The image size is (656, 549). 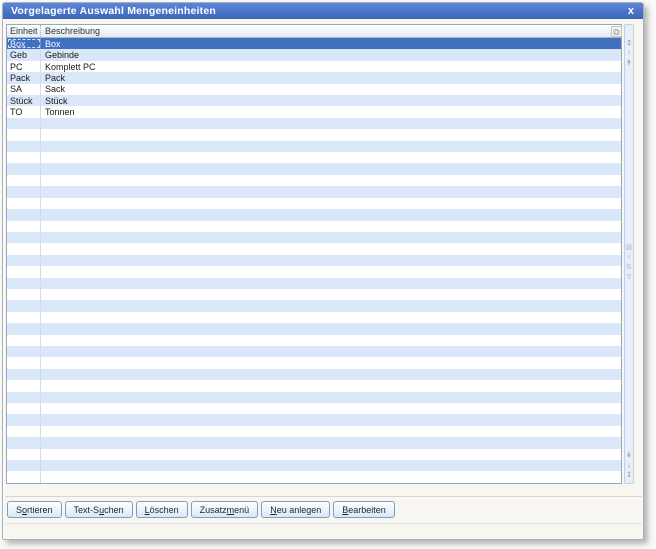 What do you see at coordinates (631, 11) in the screenshot?
I see `close-icon: x` at bounding box center [631, 11].